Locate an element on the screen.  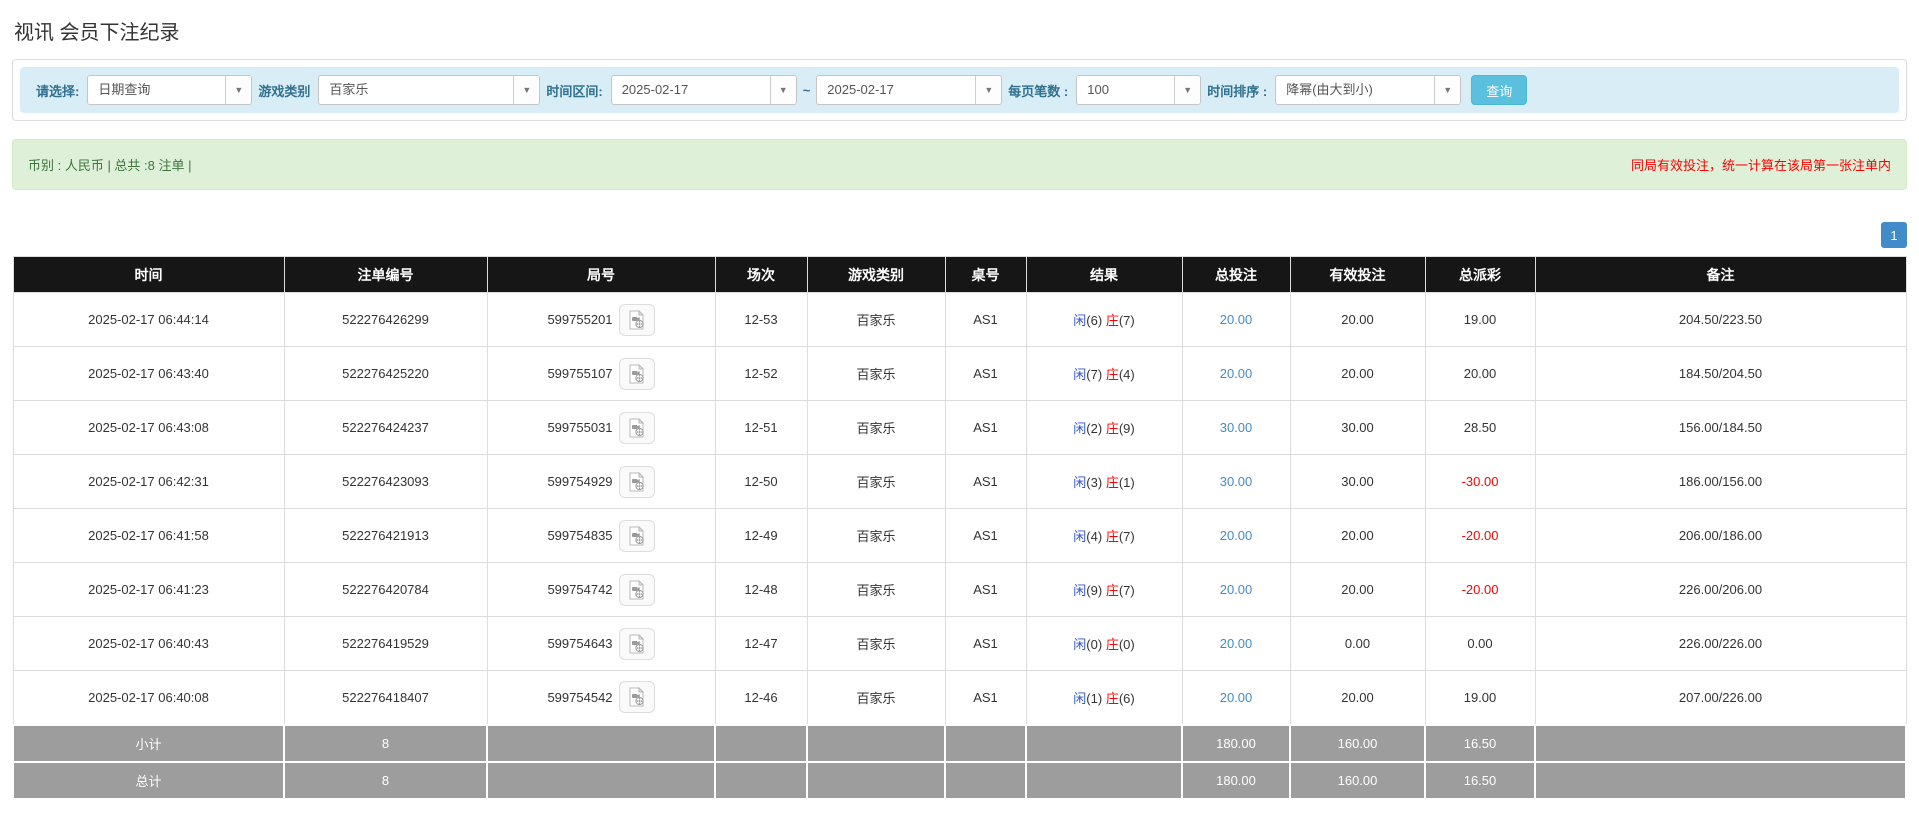
subtotal-payout: 16.50 is located at coordinates (1480, 743).